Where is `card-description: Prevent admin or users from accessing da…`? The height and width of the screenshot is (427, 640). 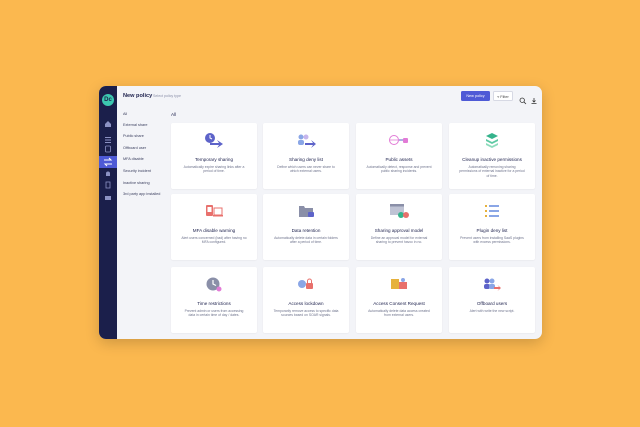 card-description: Prevent admin or users from accessing da… is located at coordinates (214, 313).